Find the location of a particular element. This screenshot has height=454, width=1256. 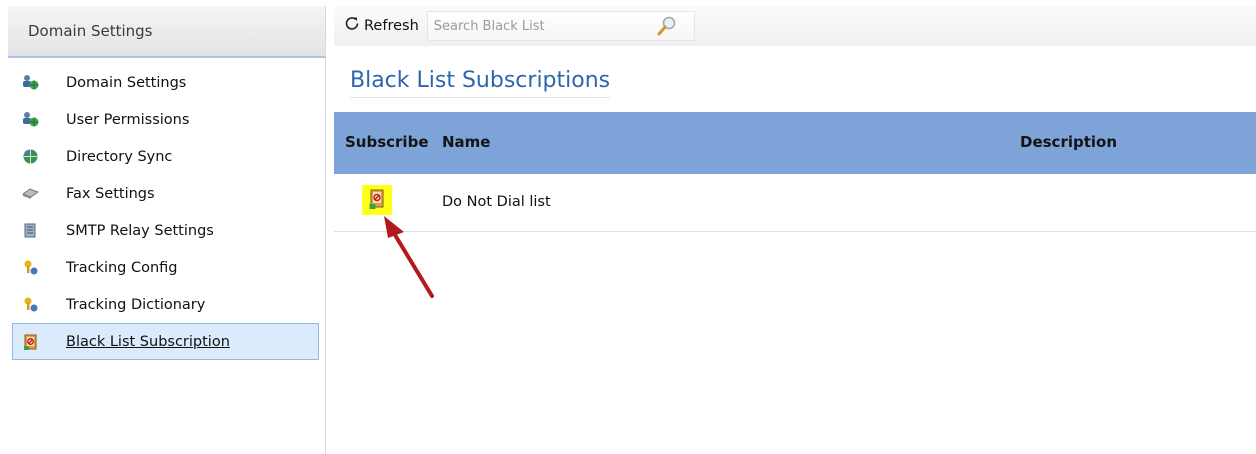

sidebar-item-domain-settings: Domain Settings is located at coordinates (166, 82).